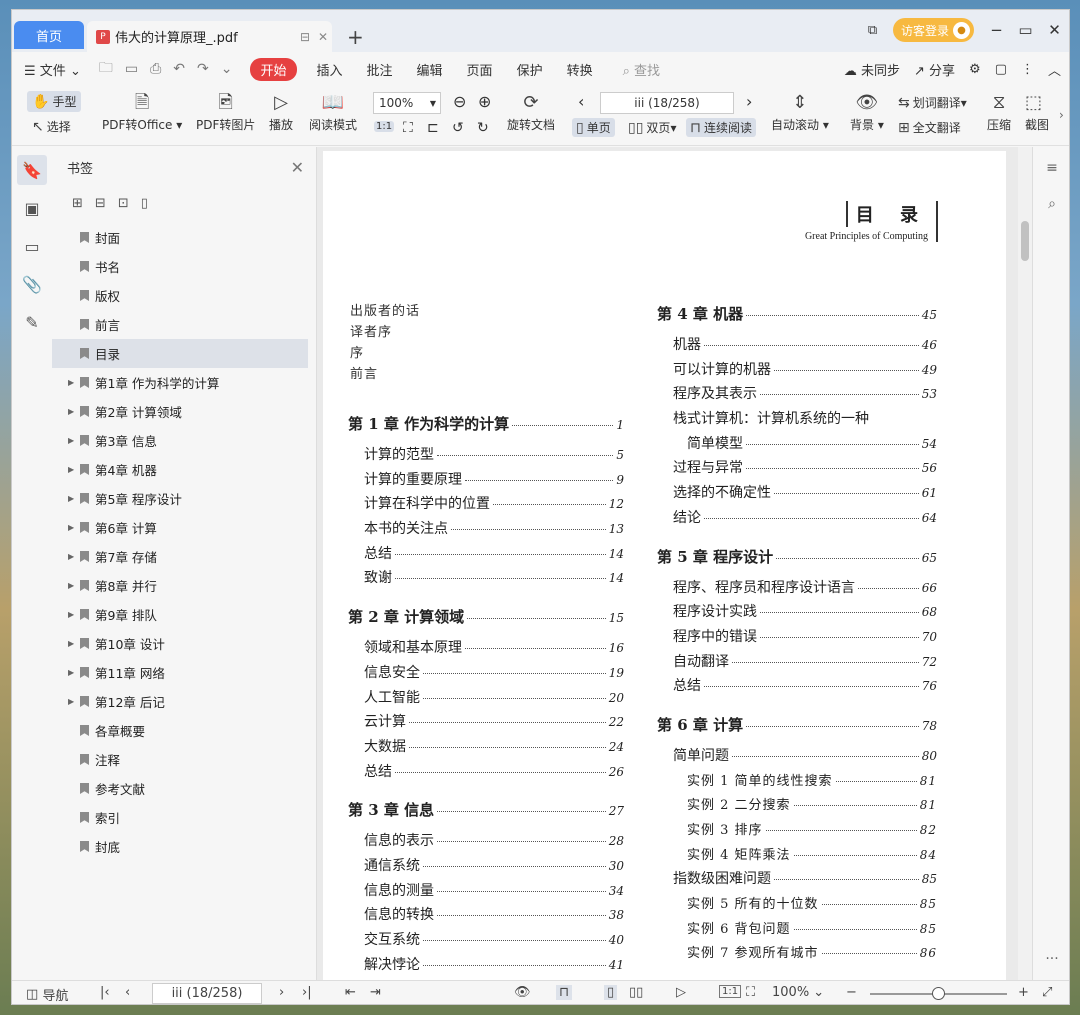  I want to click on annotation-icon: ▭, so click(32, 246).